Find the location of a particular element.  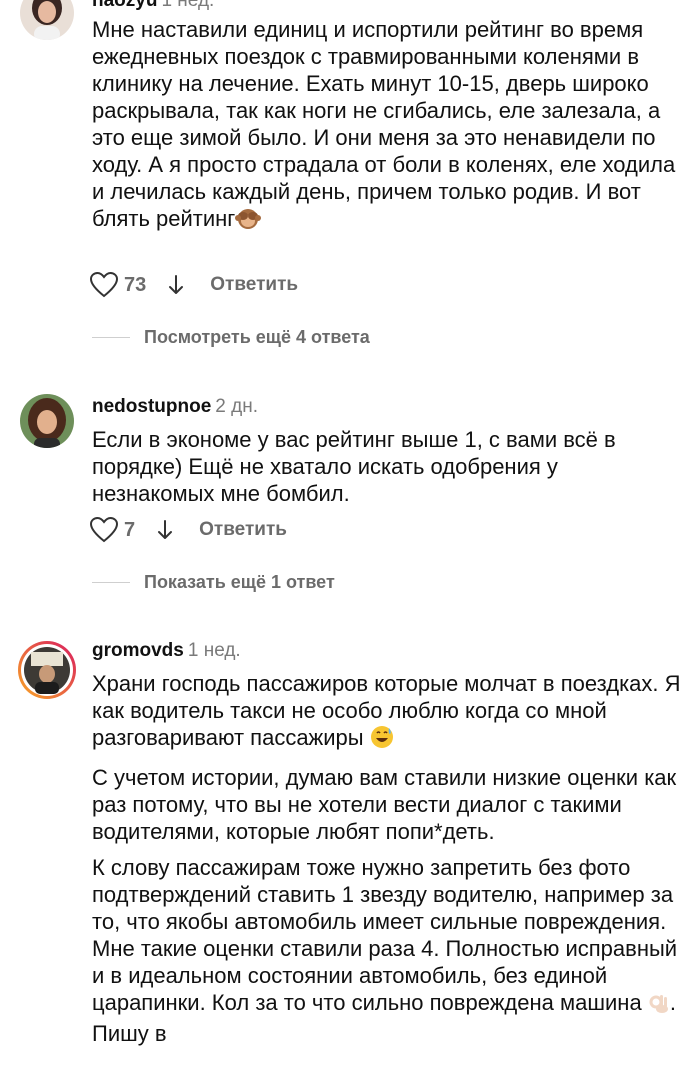

like-count: 73 is located at coordinates (135, 284).